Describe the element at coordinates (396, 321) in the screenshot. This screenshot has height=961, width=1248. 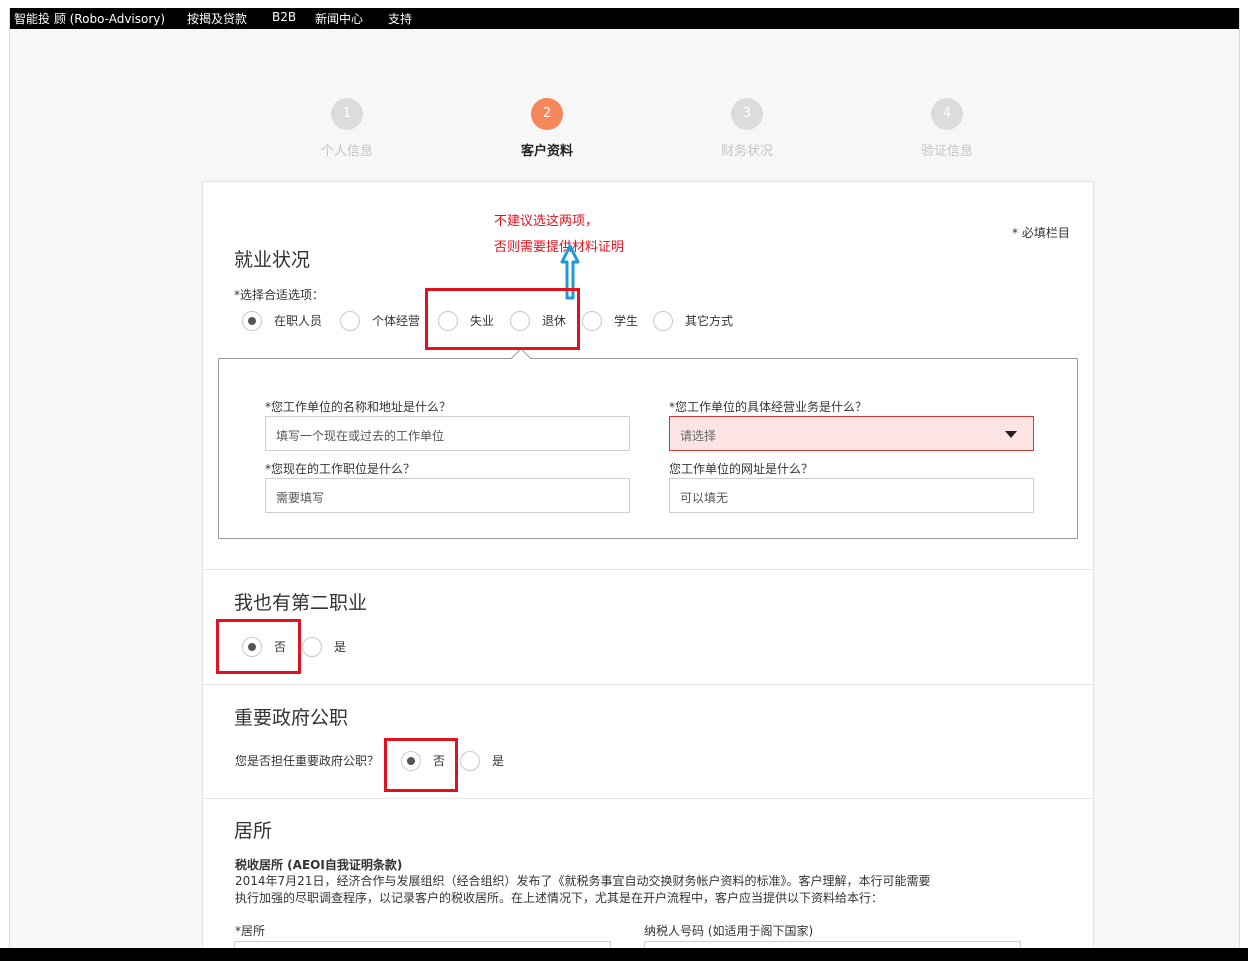
I see `label-self-employed: 个体经营` at that location.